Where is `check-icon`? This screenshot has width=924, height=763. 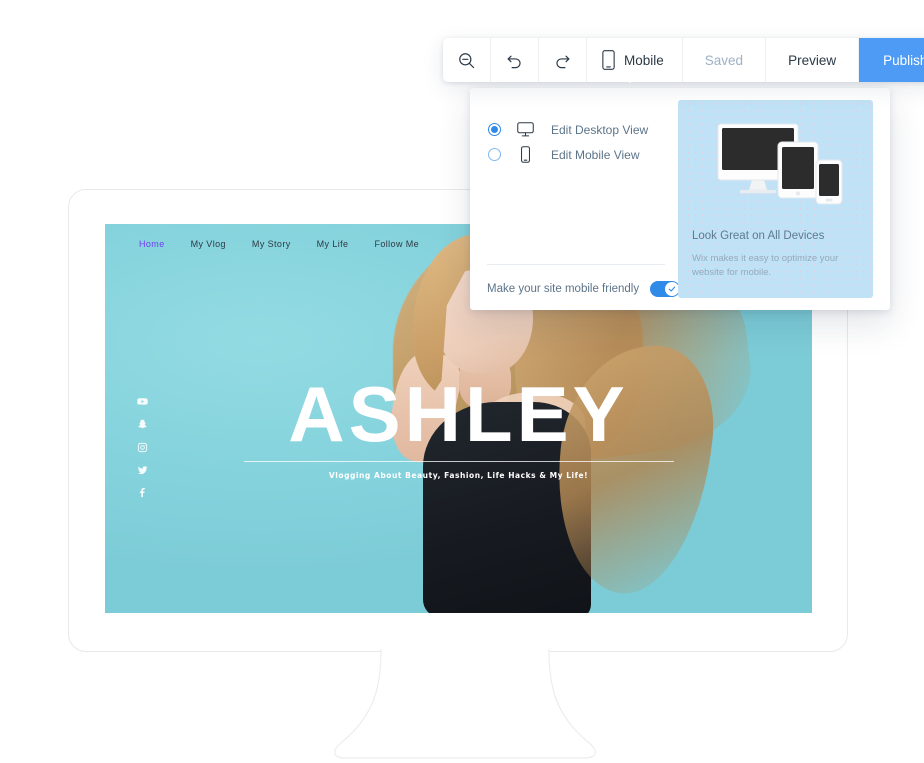
check-icon is located at coordinates (672, 289).